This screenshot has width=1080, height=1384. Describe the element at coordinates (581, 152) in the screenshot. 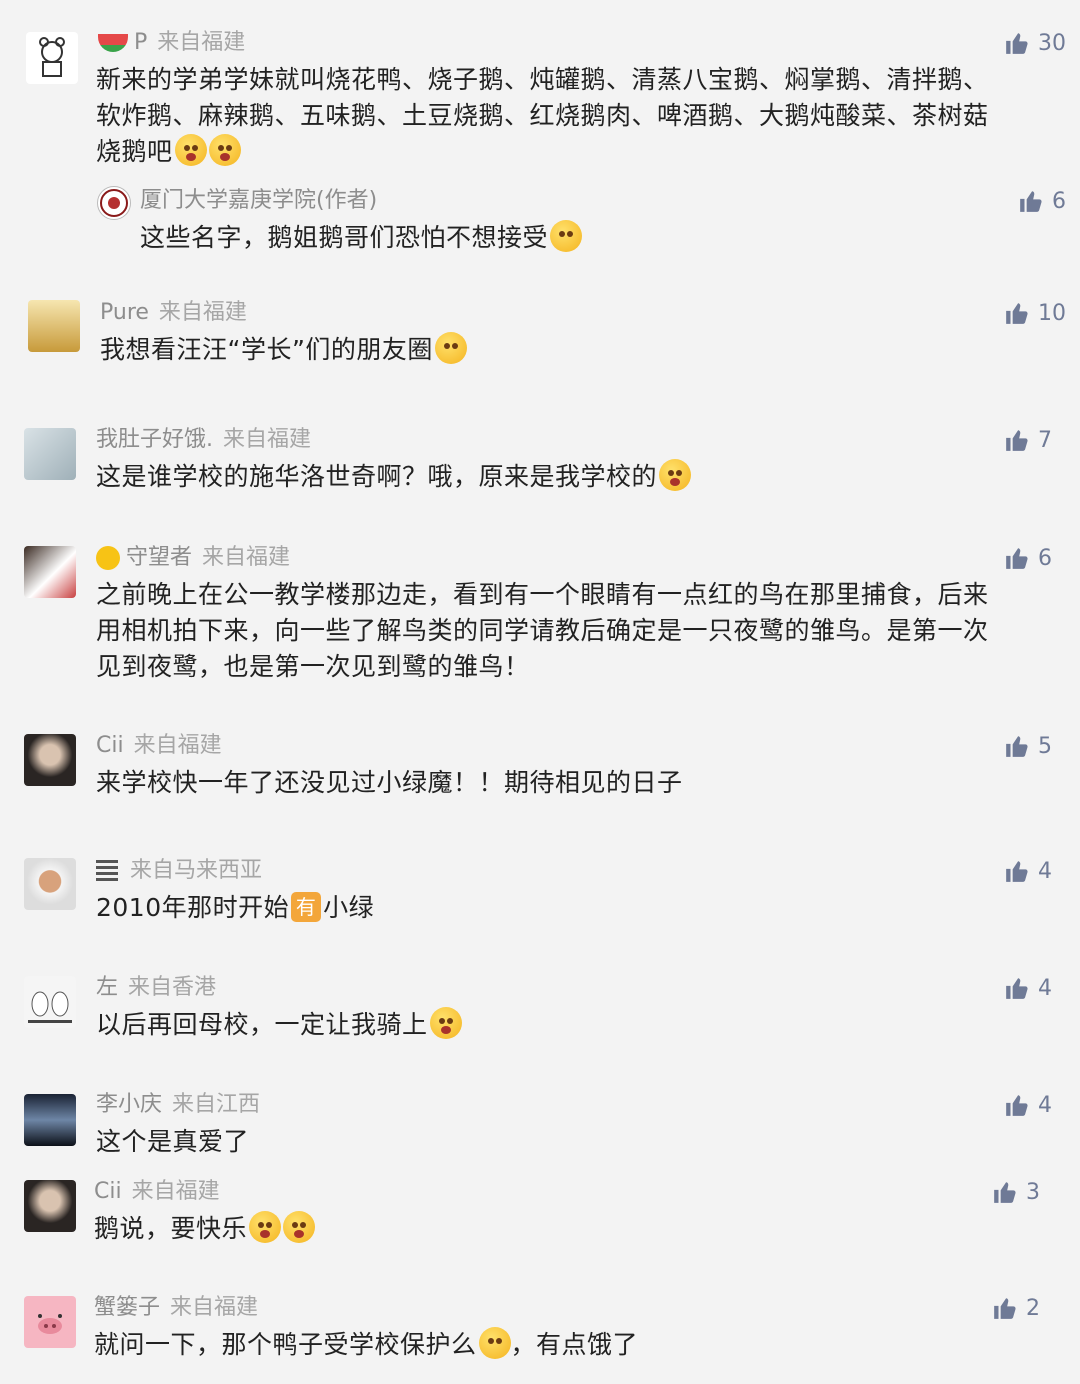

I see `comment-text-line: 烧鹅吧` at that location.